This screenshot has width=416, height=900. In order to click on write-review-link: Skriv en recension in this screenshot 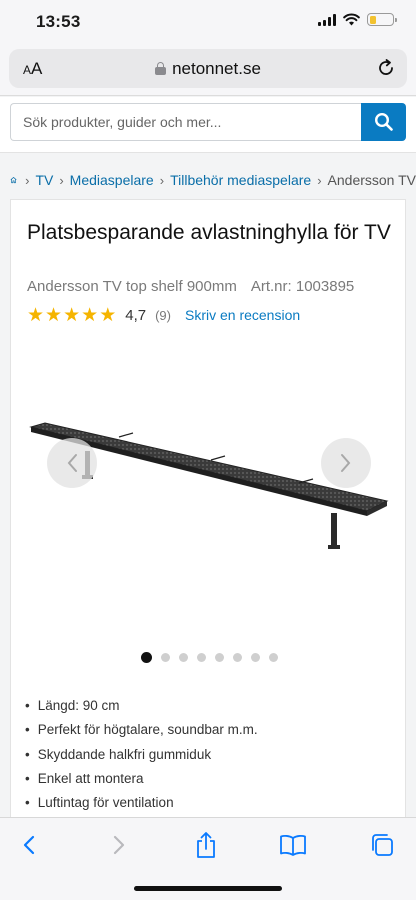, I will do `click(242, 315)`.